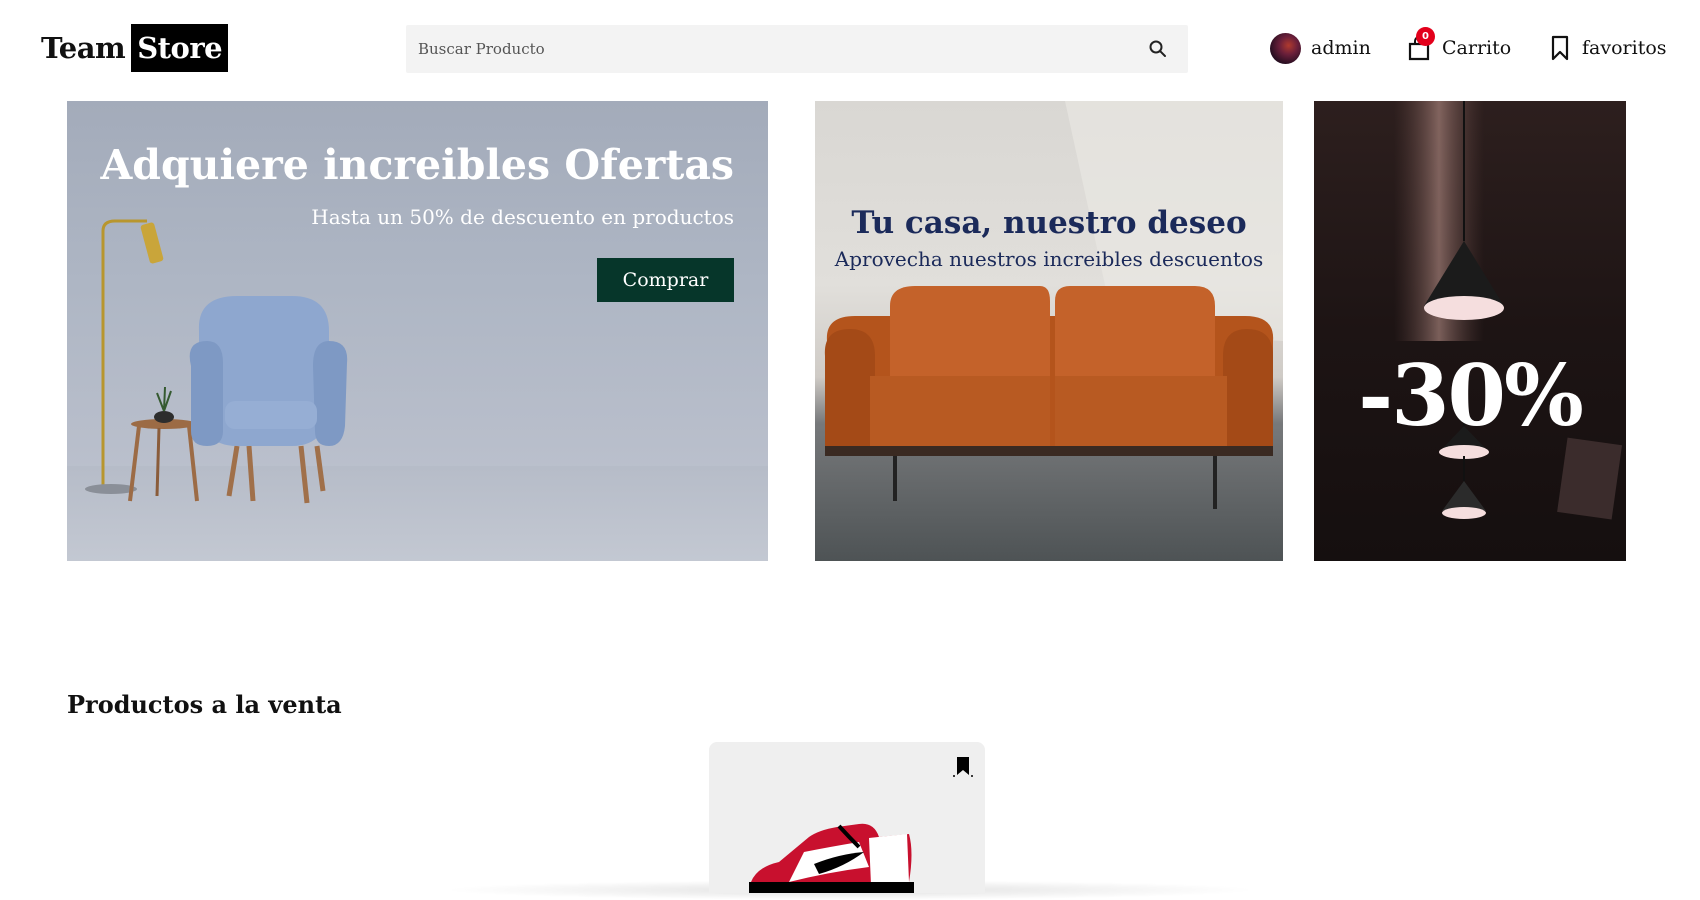 Image resolution: width=1700 pixels, height=900 pixels. I want to click on top-header: Team Store admin 0 Carrito favoritos, so click(850, 48).